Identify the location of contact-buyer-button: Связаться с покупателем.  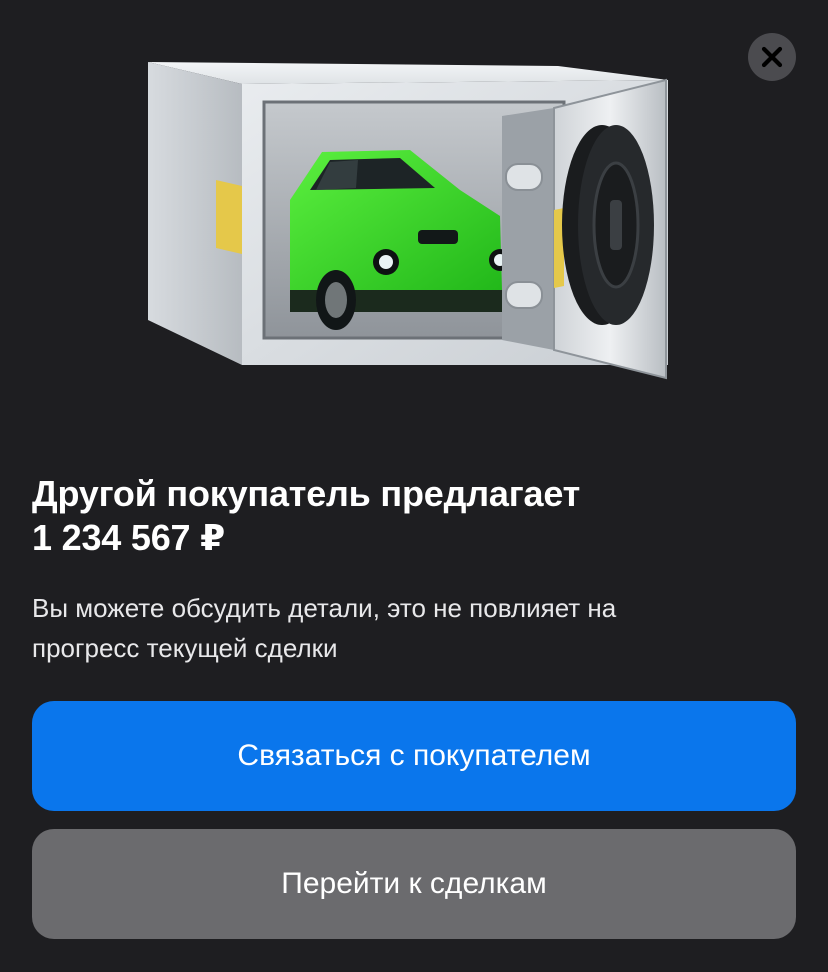
(414, 756).